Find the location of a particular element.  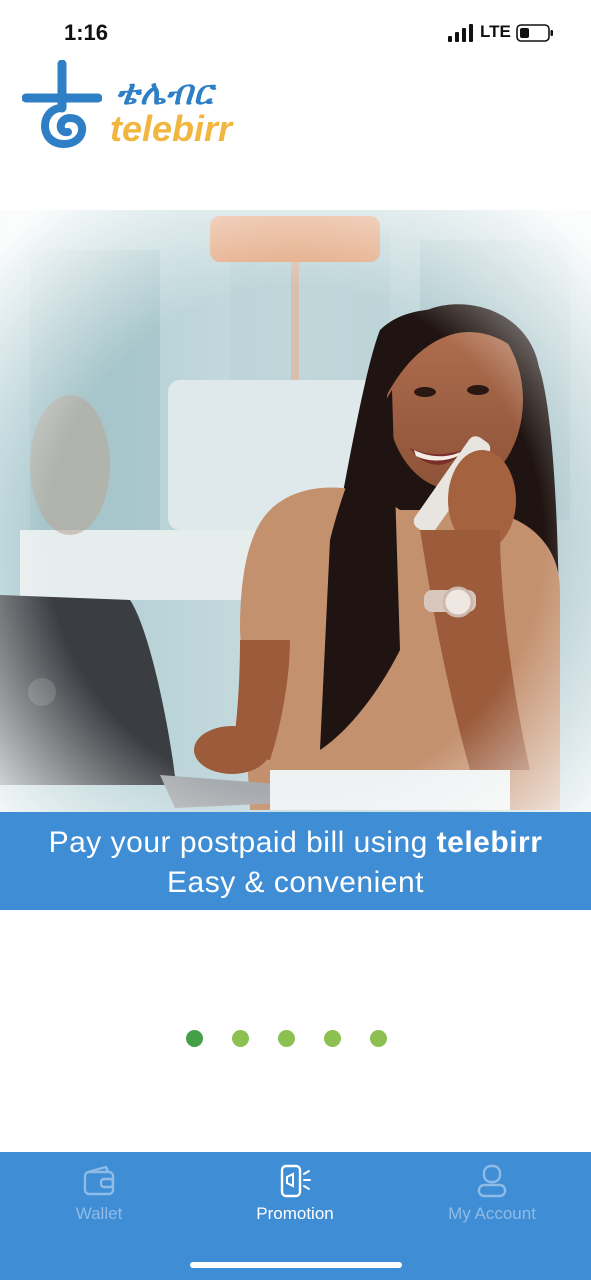

promo-headline: Pay your postpaid bill using telebirr is located at coordinates (295, 843).